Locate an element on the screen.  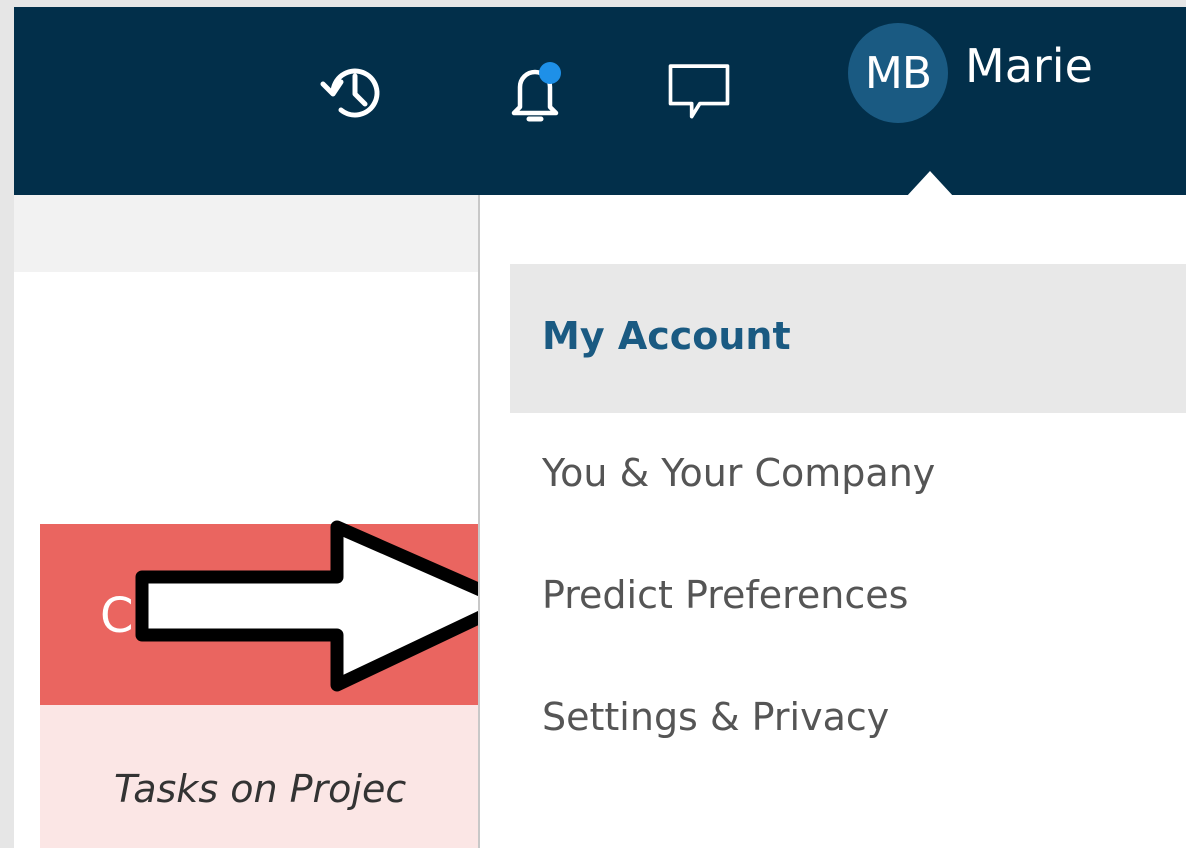
menu-header-label: My Account is located at coordinates (666, 336).